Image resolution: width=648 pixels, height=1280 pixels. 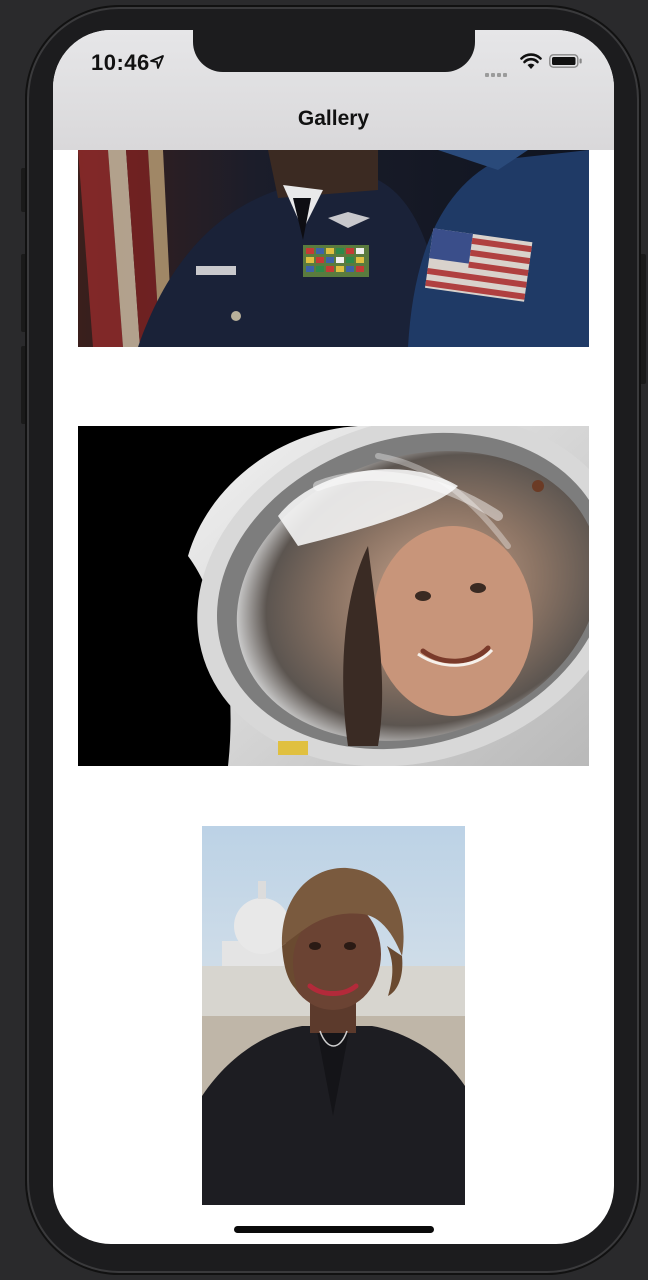 I want to click on page-title: Gallery, so click(x=333, y=118).